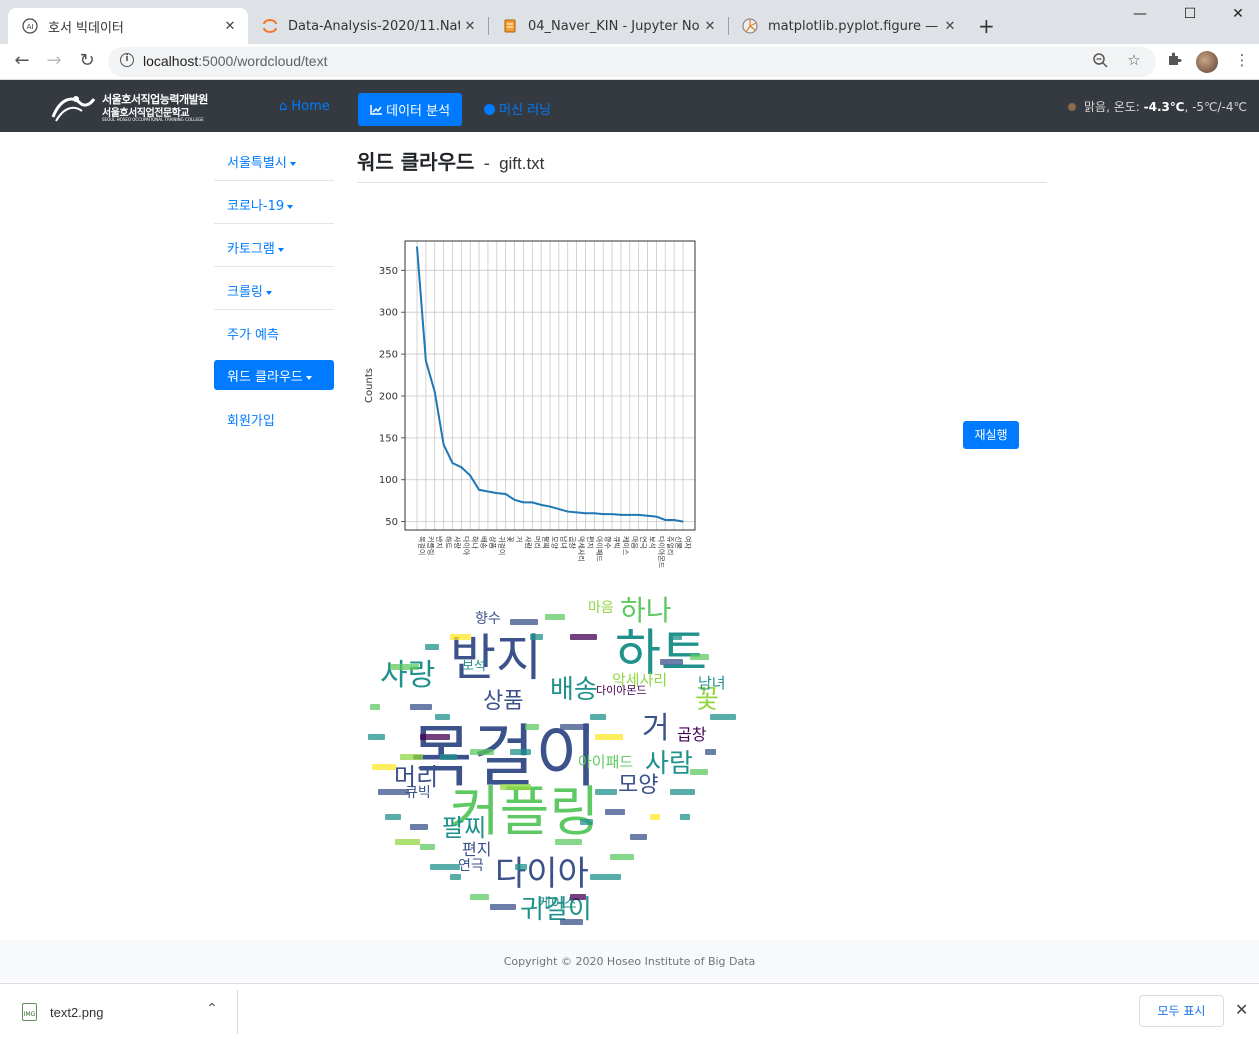  Describe the element at coordinates (466, 546) in the screenshot. I see `x-tick-label: 다이아` at that location.